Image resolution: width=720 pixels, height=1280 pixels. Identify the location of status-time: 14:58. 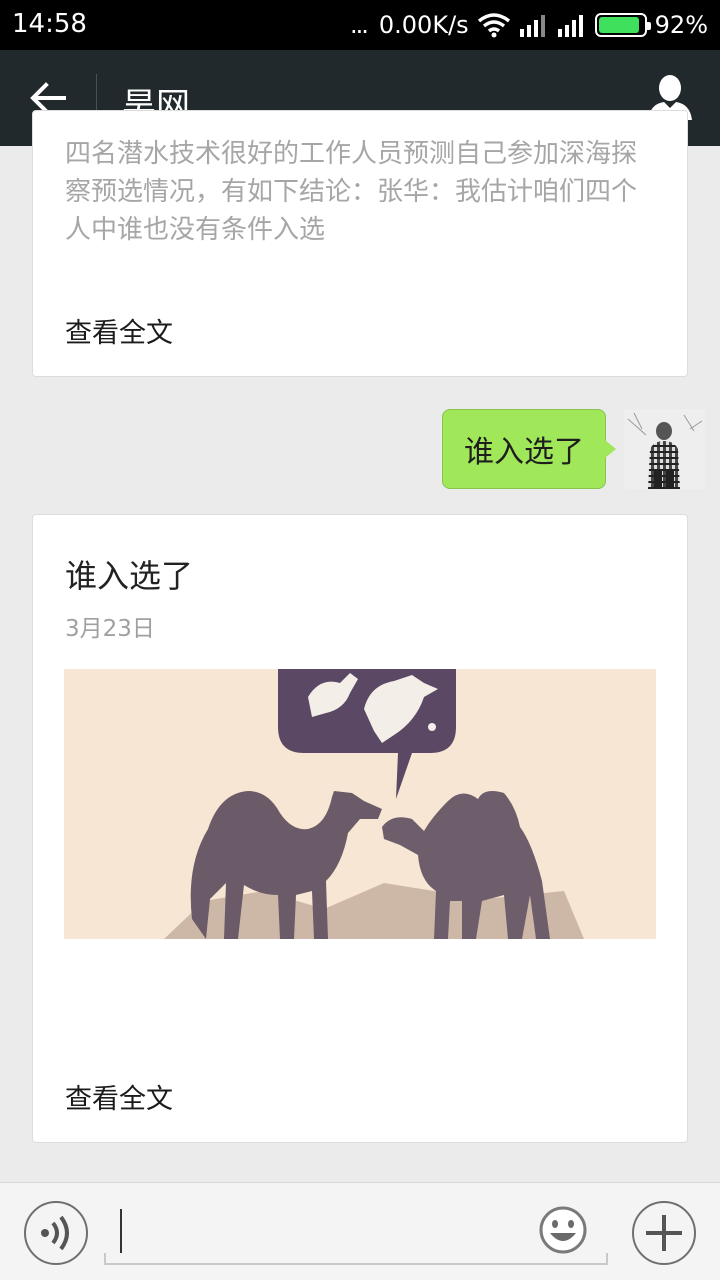
(49, 24).